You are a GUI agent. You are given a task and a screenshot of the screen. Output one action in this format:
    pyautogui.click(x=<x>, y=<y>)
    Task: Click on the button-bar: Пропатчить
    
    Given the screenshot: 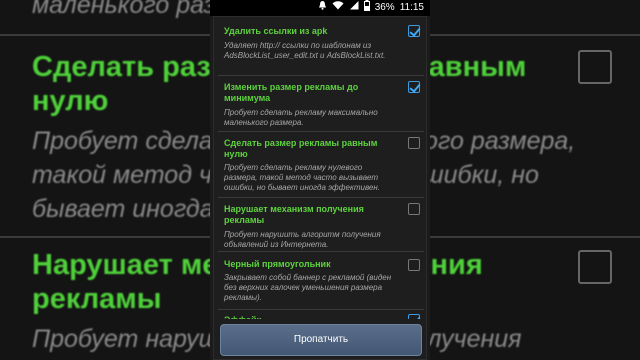 What is the action you would take?
    pyautogui.click(x=320, y=339)
    